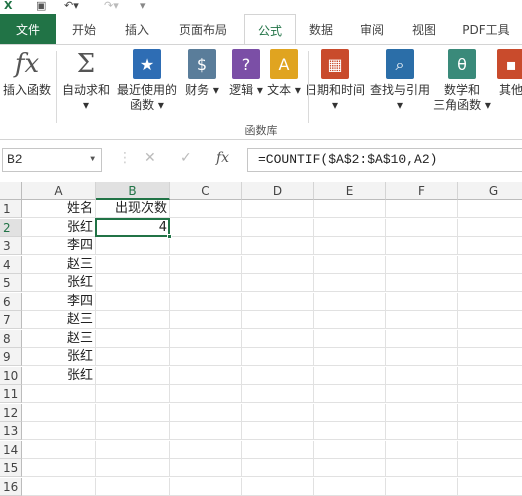 The image size is (522, 496). What do you see at coordinates (350, 209) in the screenshot?
I see `cell-E1` at bounding box center [350, 209].